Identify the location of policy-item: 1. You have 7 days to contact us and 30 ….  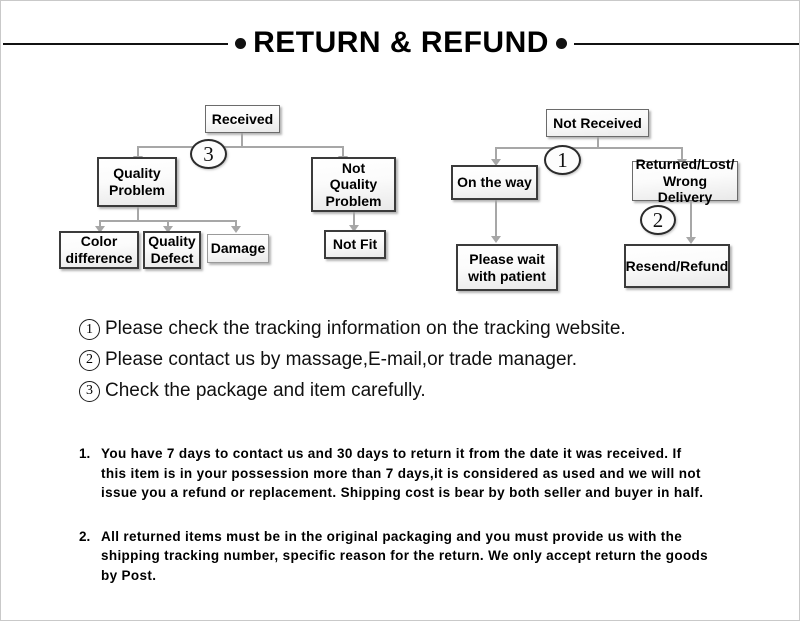
(394, 473).